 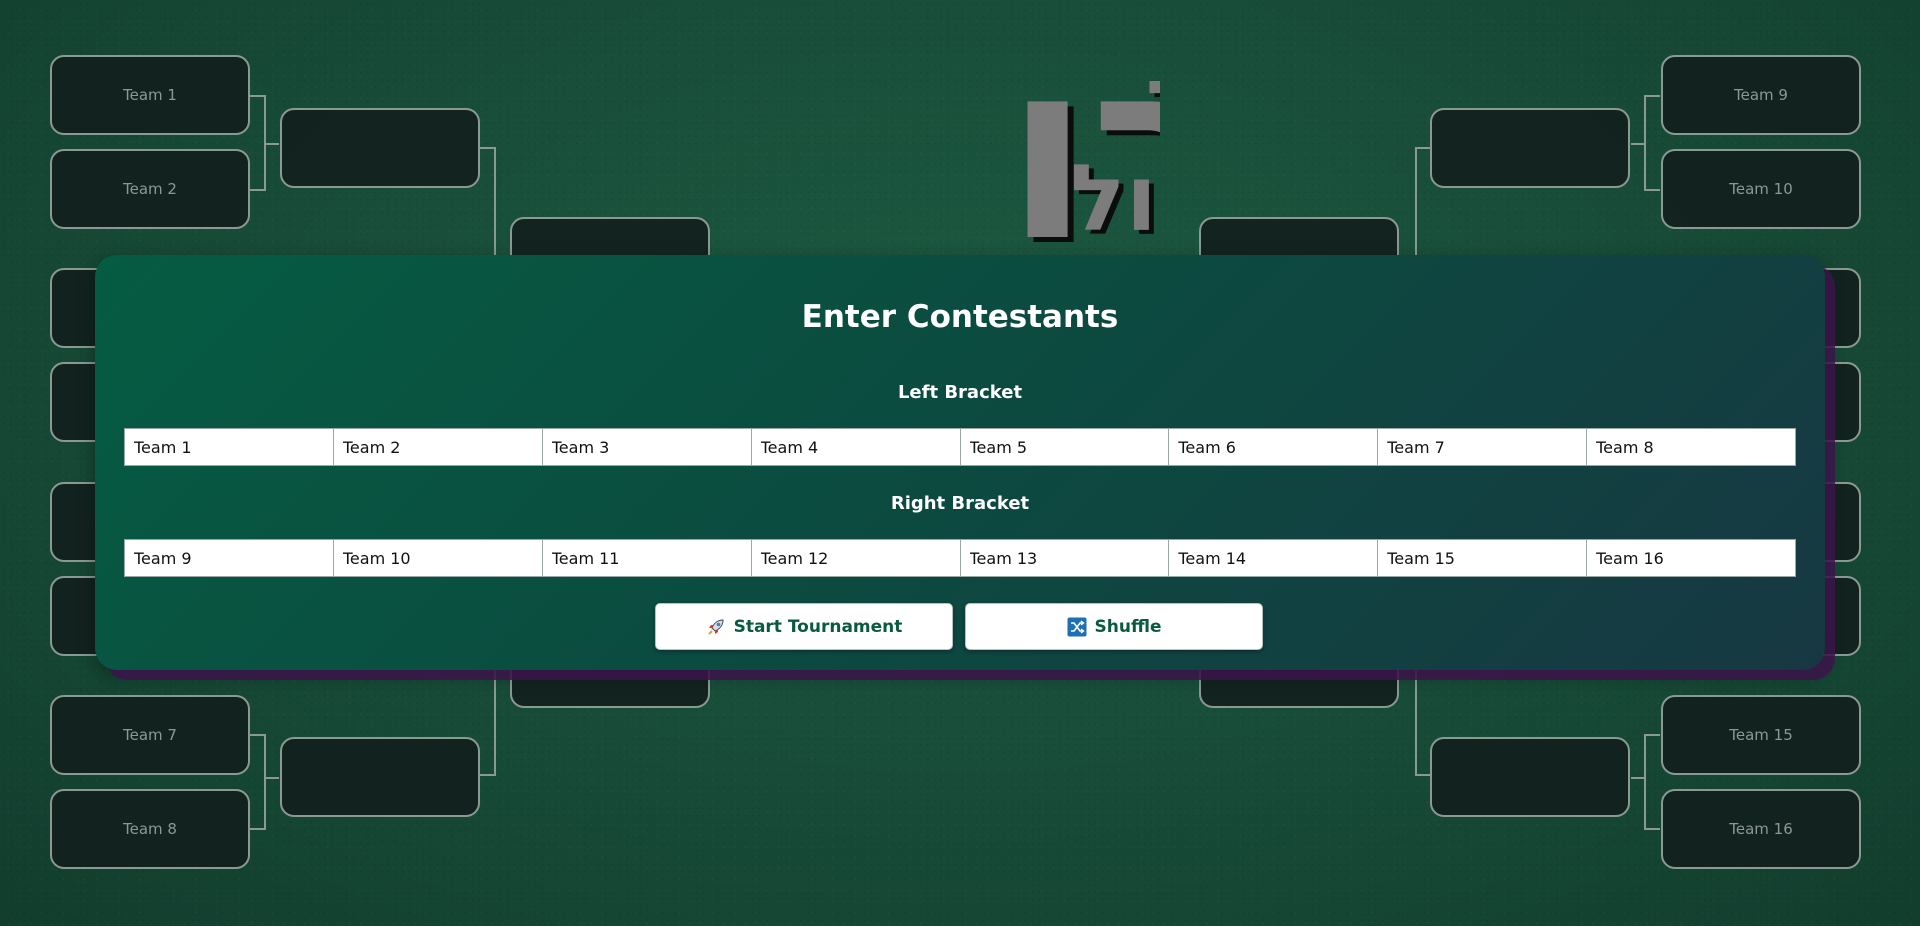 What do you see at coordinates (960, 317) in the screenshot?
I see `panel-title: Enter Contestants` at bounding box center [960, 317].